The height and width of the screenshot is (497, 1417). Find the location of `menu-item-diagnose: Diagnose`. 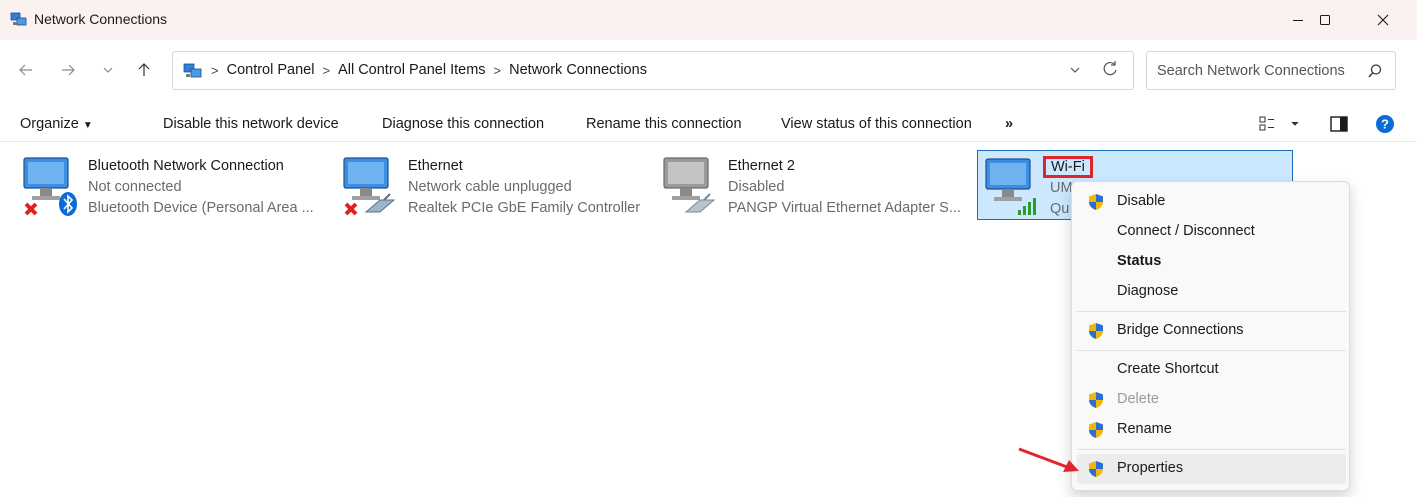

menu-item-diagnose: Diagnose is located at coordinates (1211, 292).